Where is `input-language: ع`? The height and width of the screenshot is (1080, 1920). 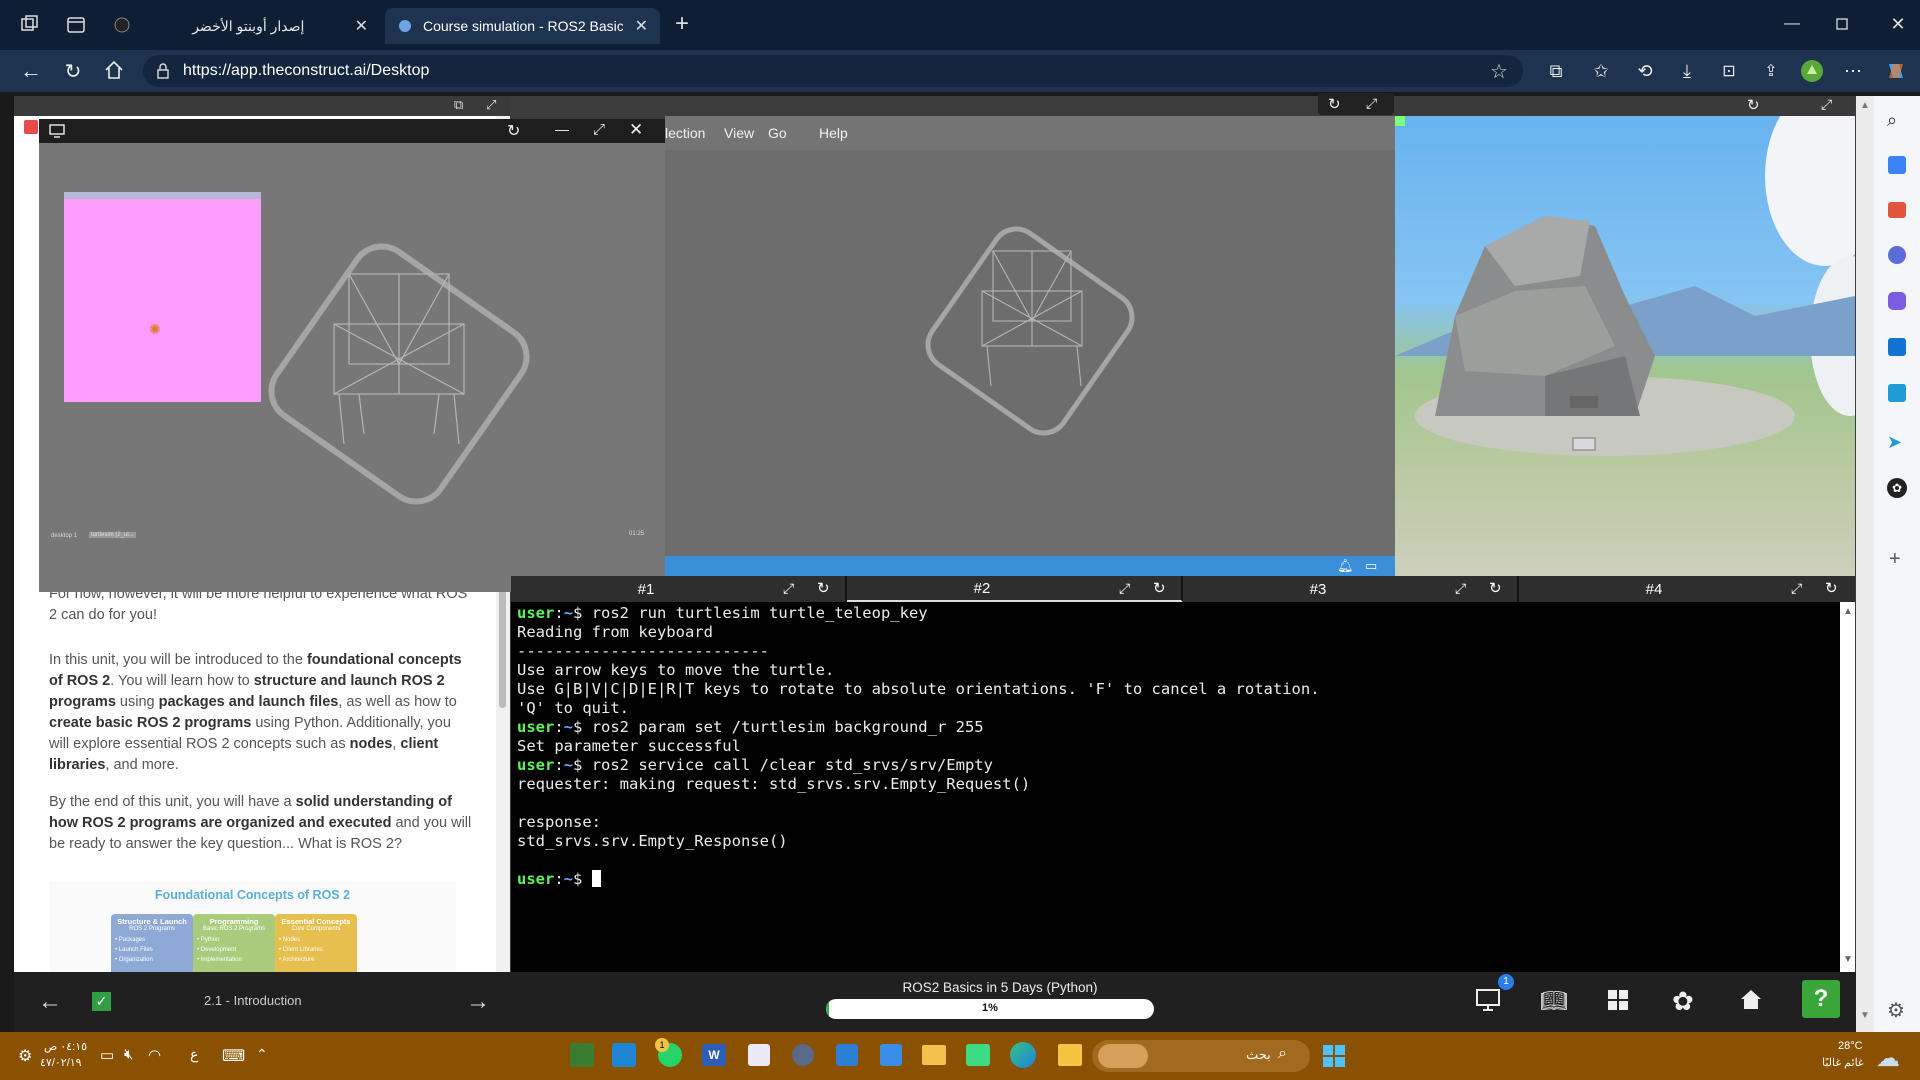 input-language: ع is located at coordinates (194, 1054).